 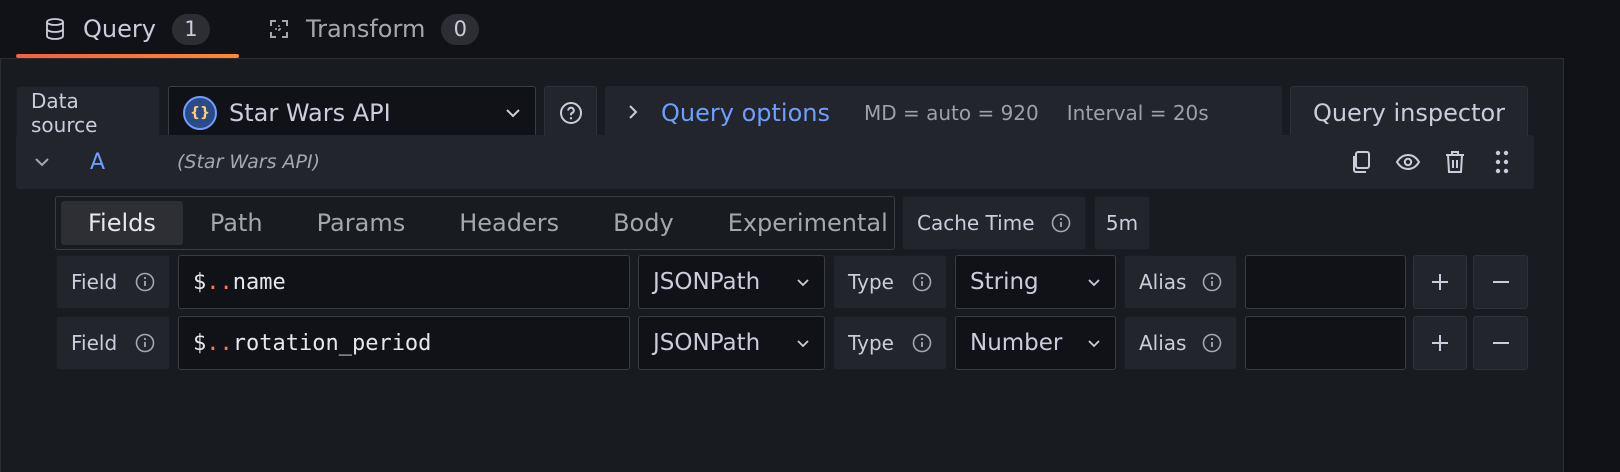 What do you see at coordinates (1360, 162) in the screenshot?
I see `duplicate-icon` at bounding box center [1360, 162].